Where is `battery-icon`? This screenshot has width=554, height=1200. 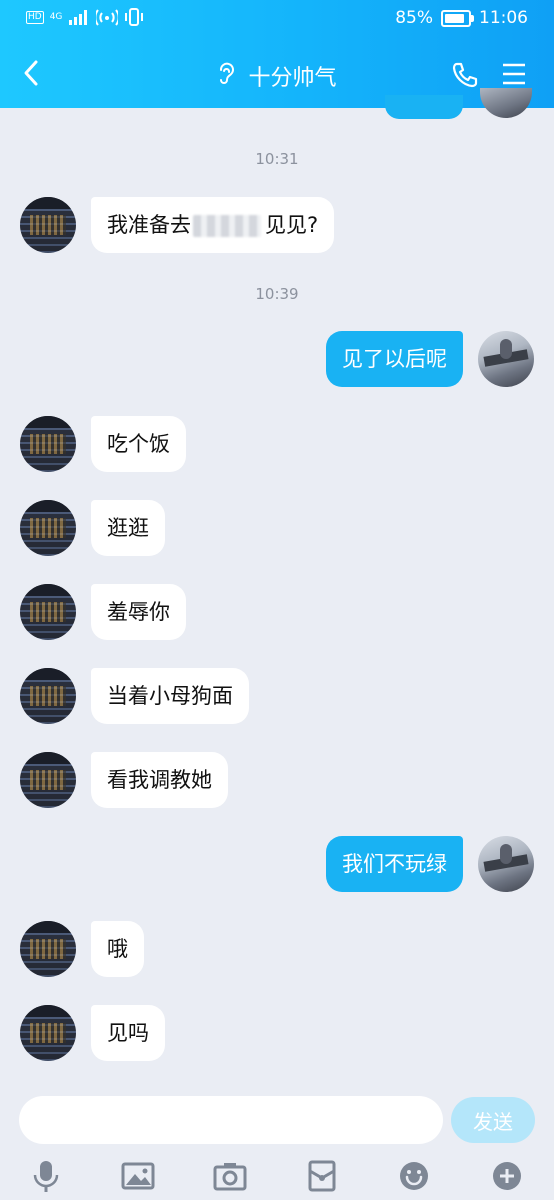 battery-icon is located at coordinates (457, 18).